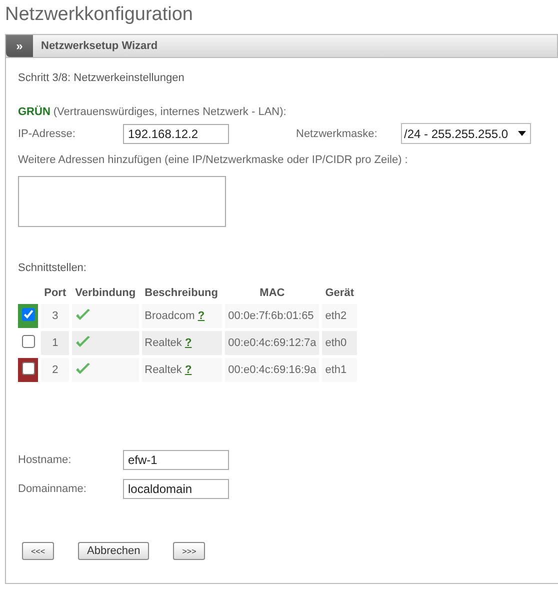  I want to click on cancel-button: Abbrechen, so click(114, 551).